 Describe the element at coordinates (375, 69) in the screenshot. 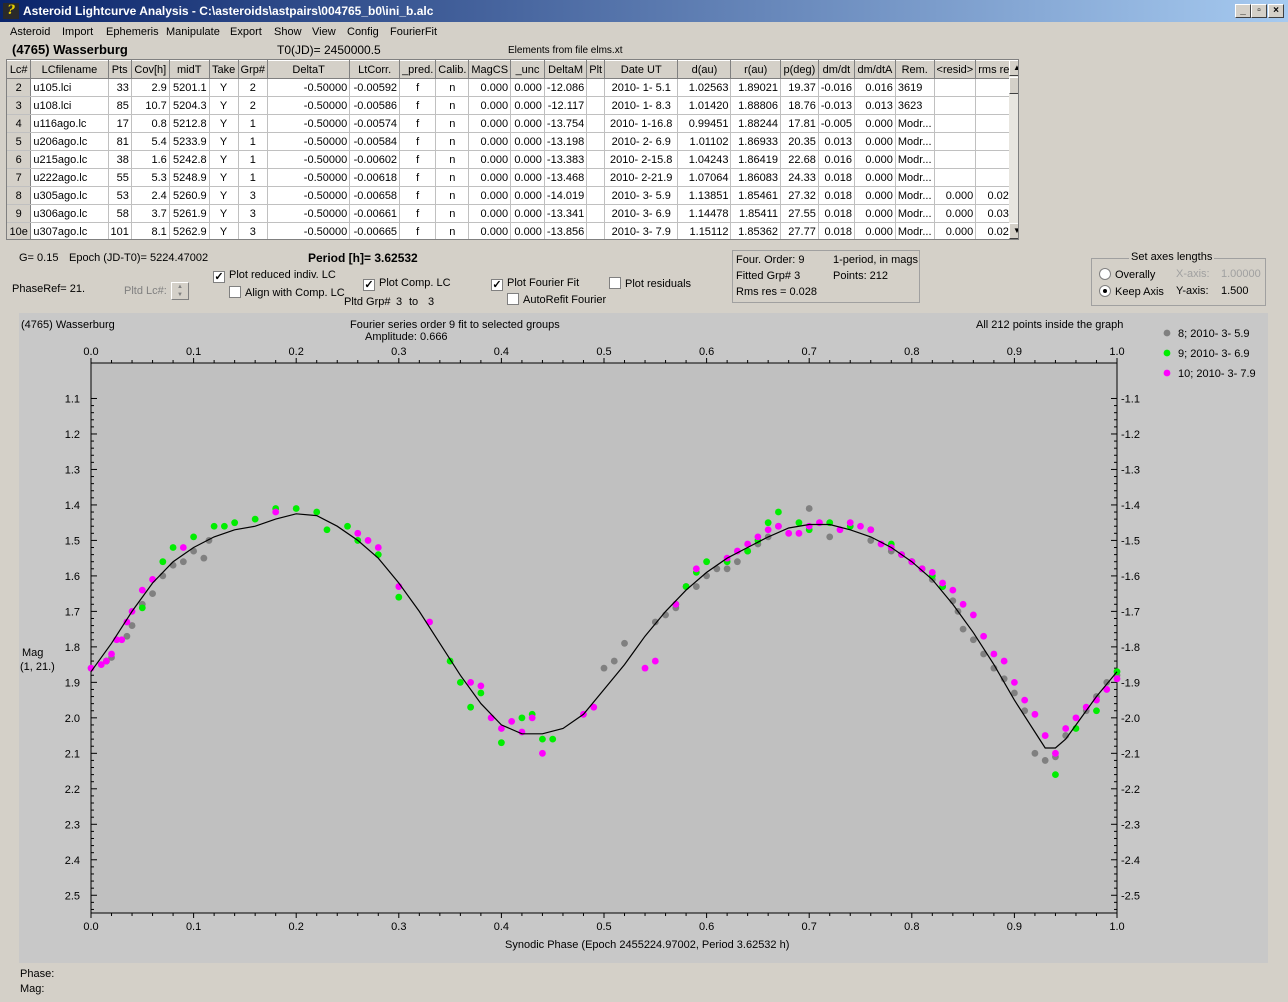

I see `column-header: LtCorr.` at that location.